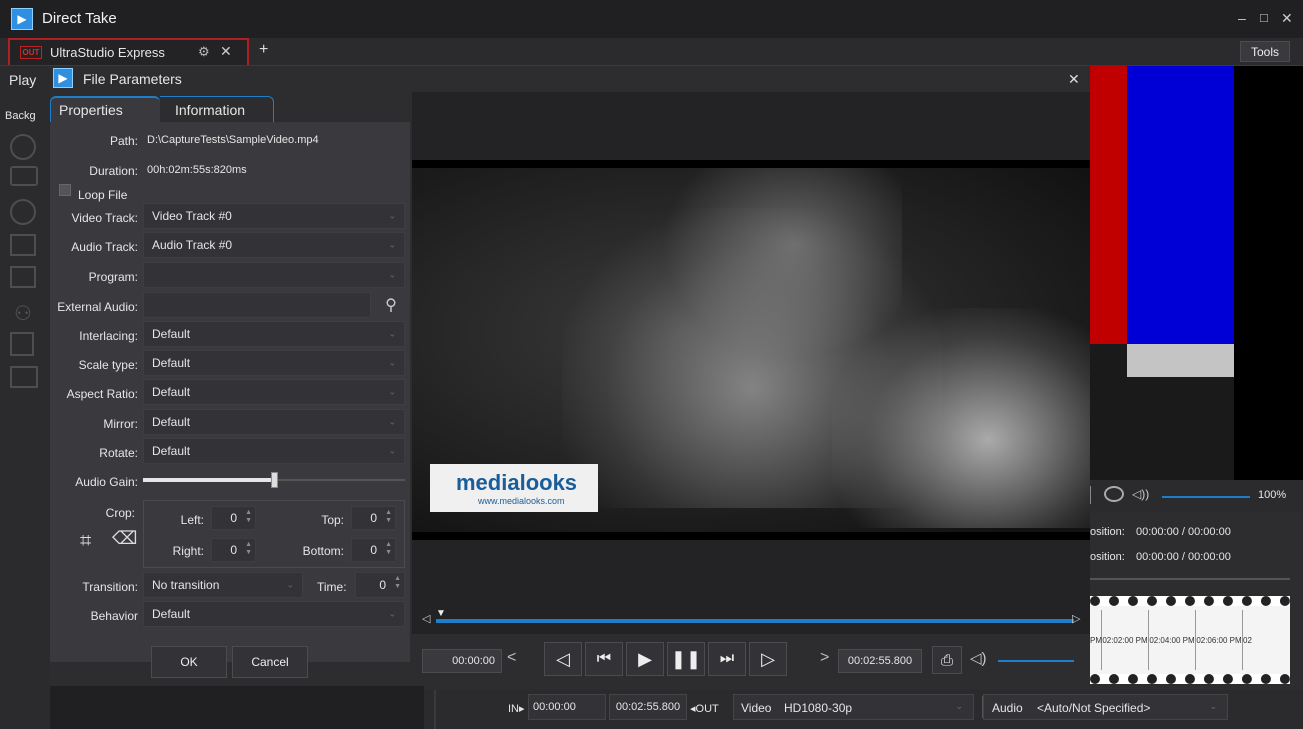  What do you see at coordinates (1287, 18) in the screenshot?
I see `close-window-button: ✕` at bounding box center [1287, 18].